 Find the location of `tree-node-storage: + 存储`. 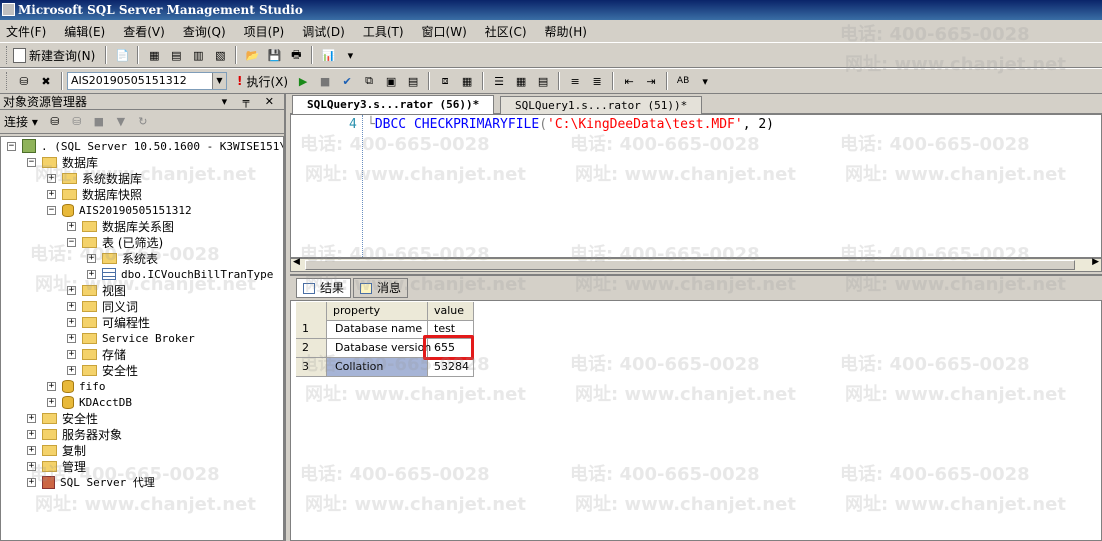

tree-node-storage: + 存储 is located at coordinates (96, 354).